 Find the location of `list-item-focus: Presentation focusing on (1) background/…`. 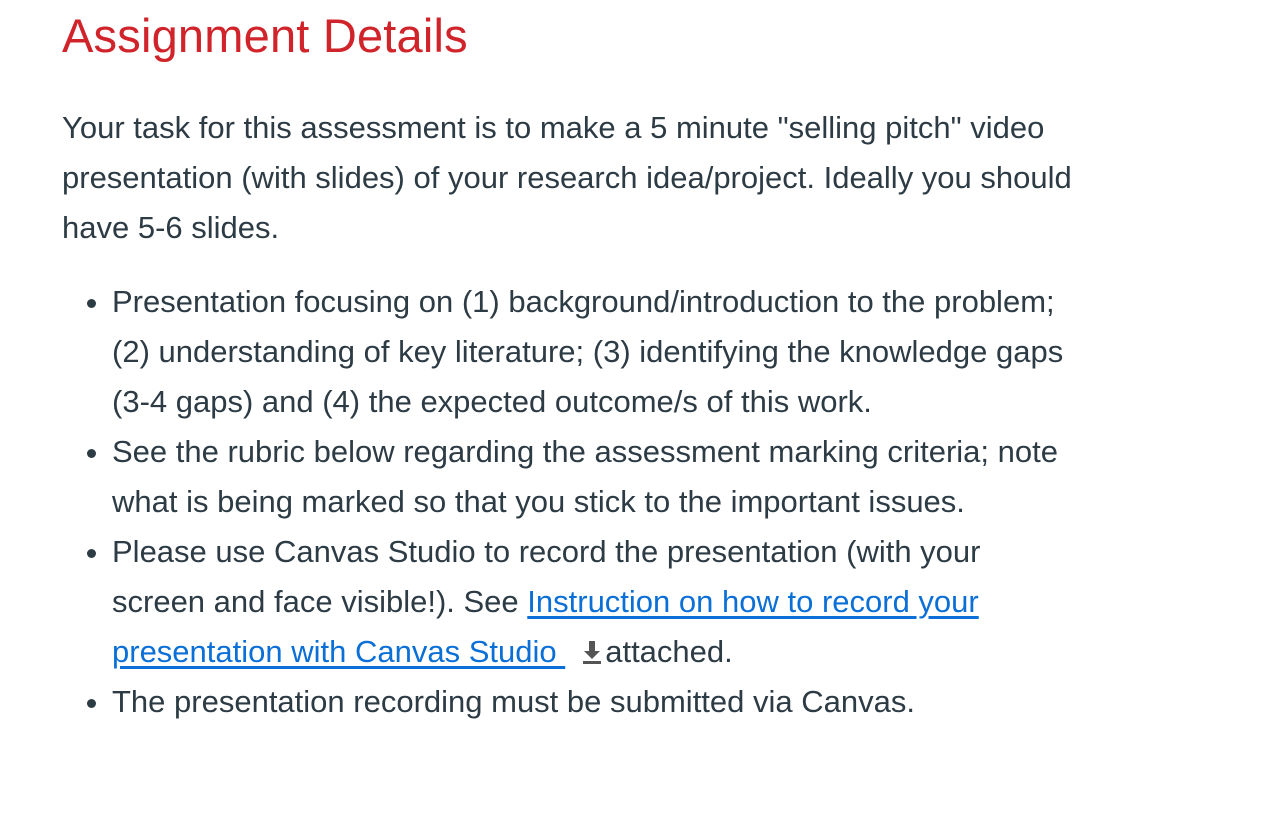

list-item-focus: Presentation focusing on (1) background/… is located at coordinates (592, 352).